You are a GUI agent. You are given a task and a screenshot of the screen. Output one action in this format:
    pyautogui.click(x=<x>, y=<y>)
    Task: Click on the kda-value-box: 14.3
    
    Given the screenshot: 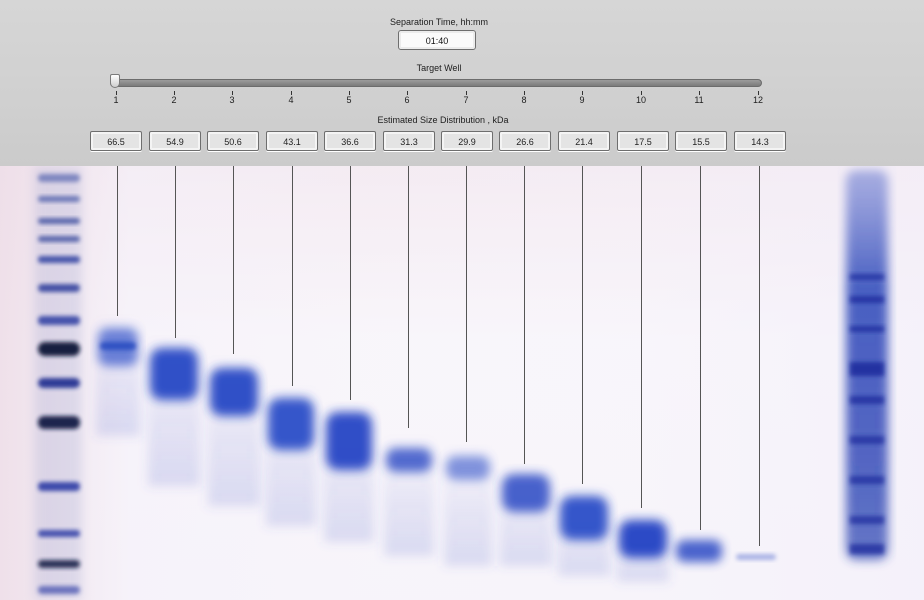 What is the action you would take?
    pyautogui.click(x=760, y=141)
    